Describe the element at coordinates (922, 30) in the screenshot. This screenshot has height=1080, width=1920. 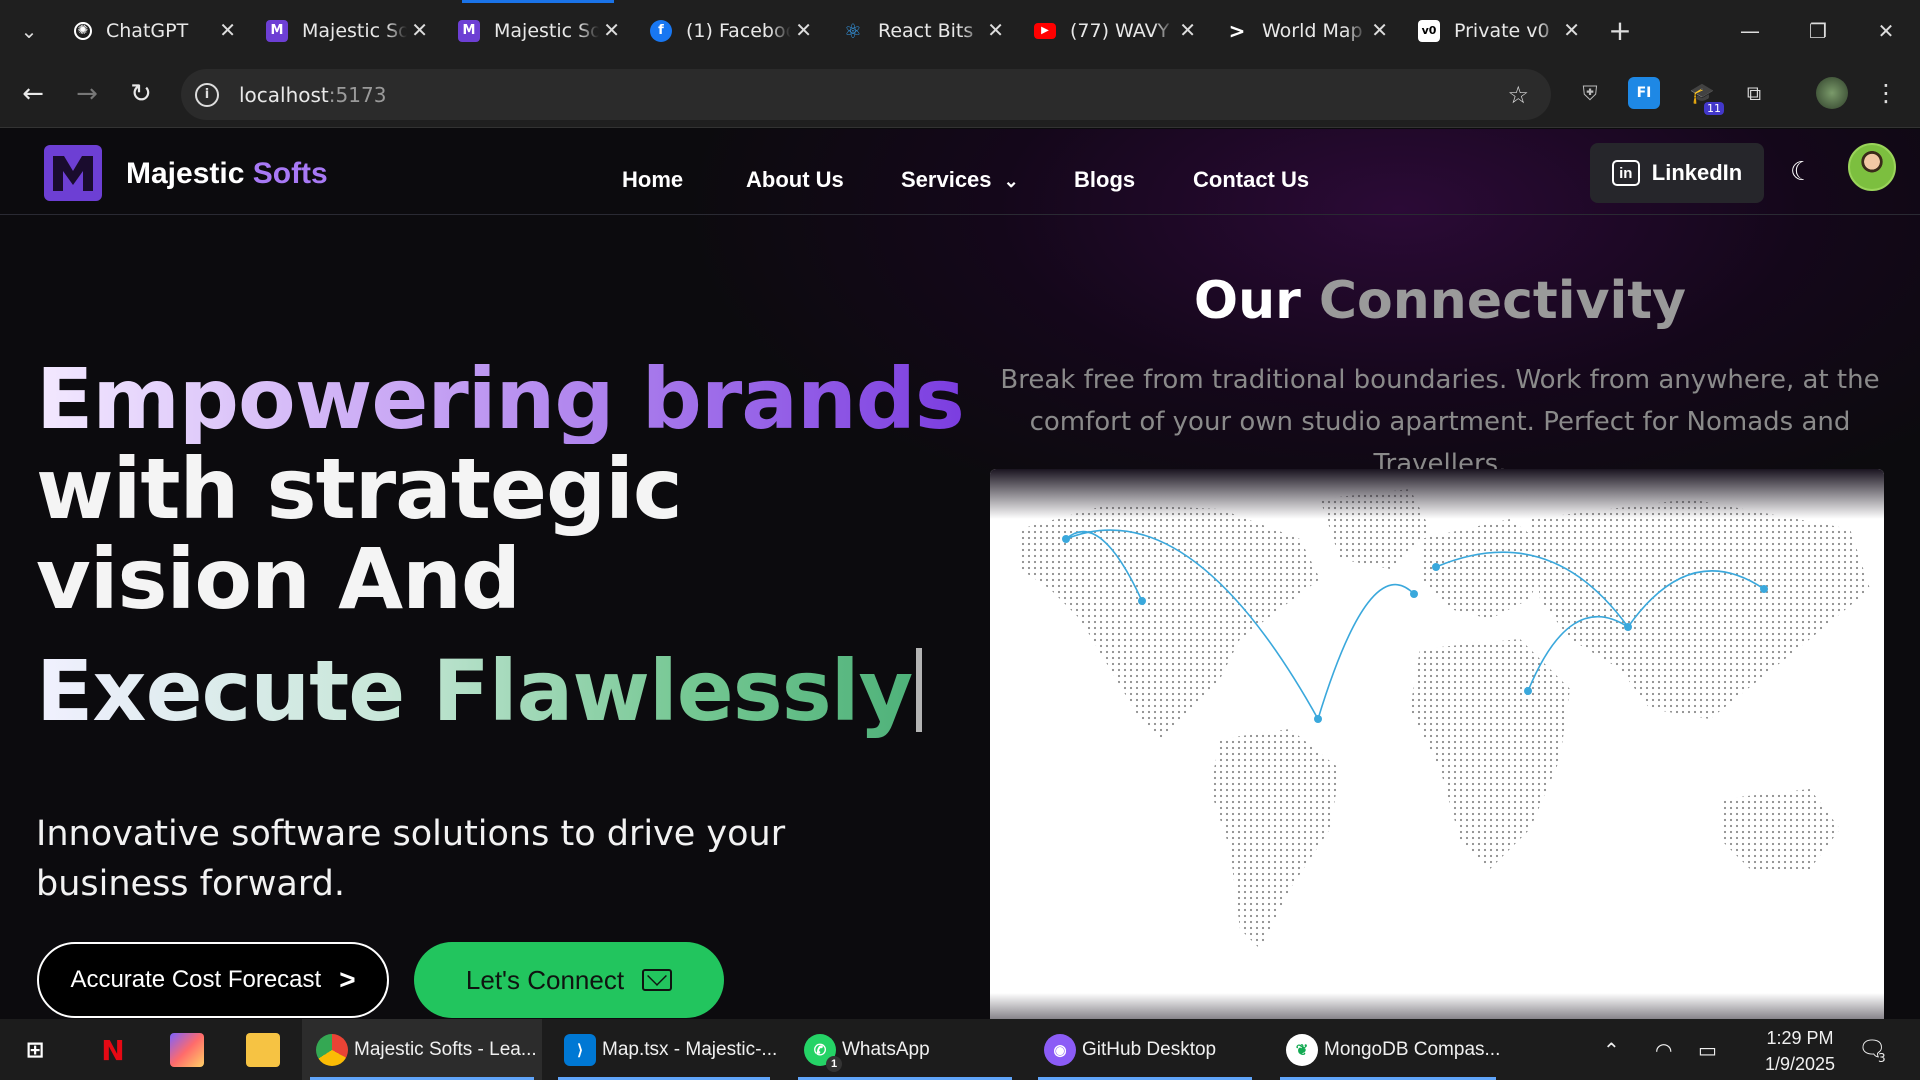
I see `tab-react-bits: ⚛ React Bits ✕` at that location.